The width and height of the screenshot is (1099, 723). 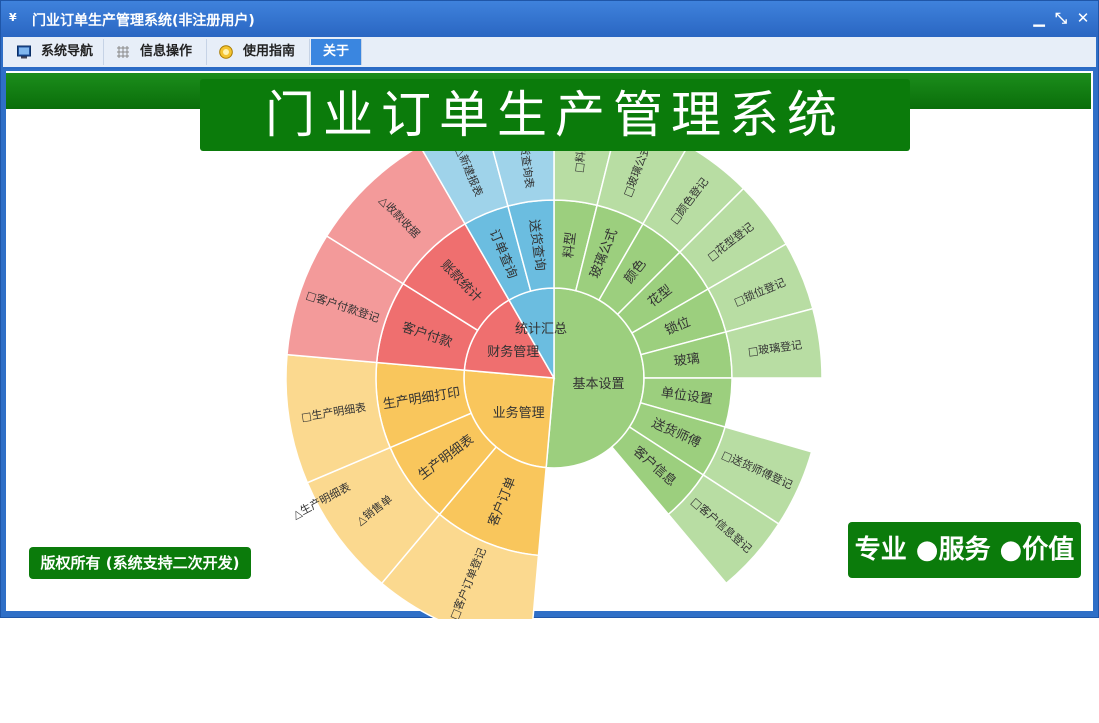 I want to click on banner-title: 门业订单生产管理系统, so click(x=555, y=115).